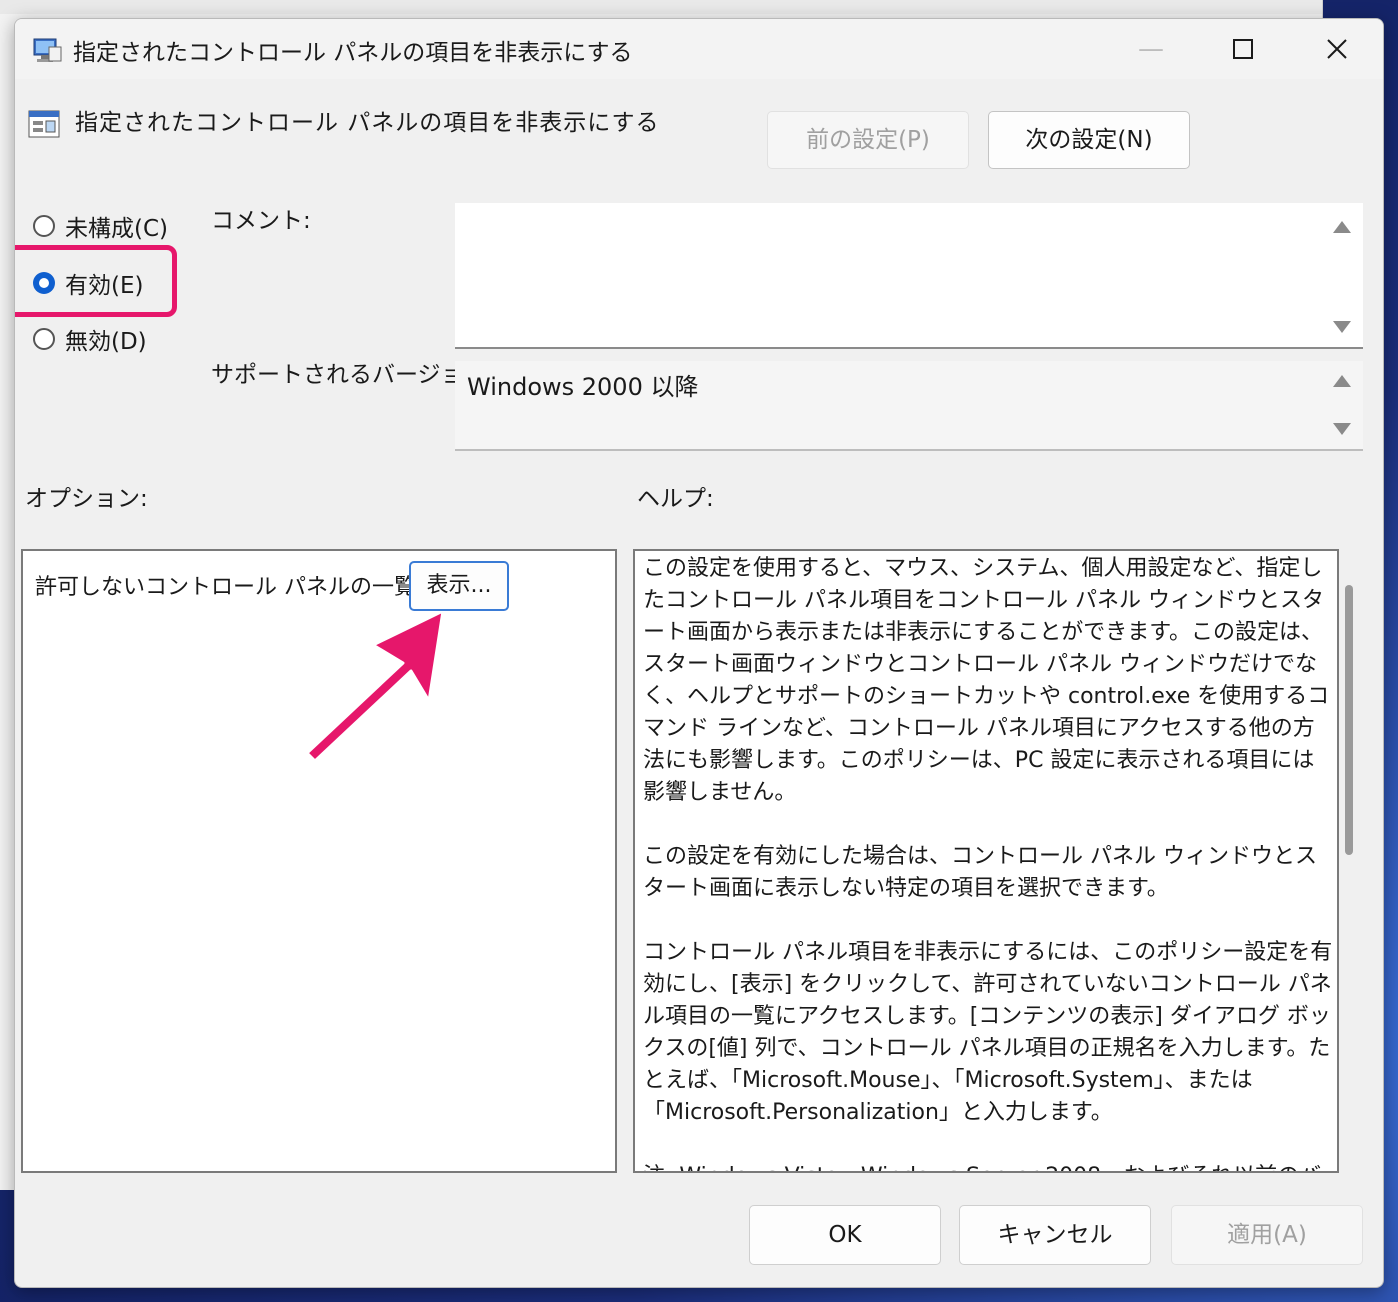 This screenshot has height=1302, width=1398. What do you see at coordinates (47, 50) in the screenshot?
I see `group-policy-icon` at bounding box center [47, 50].